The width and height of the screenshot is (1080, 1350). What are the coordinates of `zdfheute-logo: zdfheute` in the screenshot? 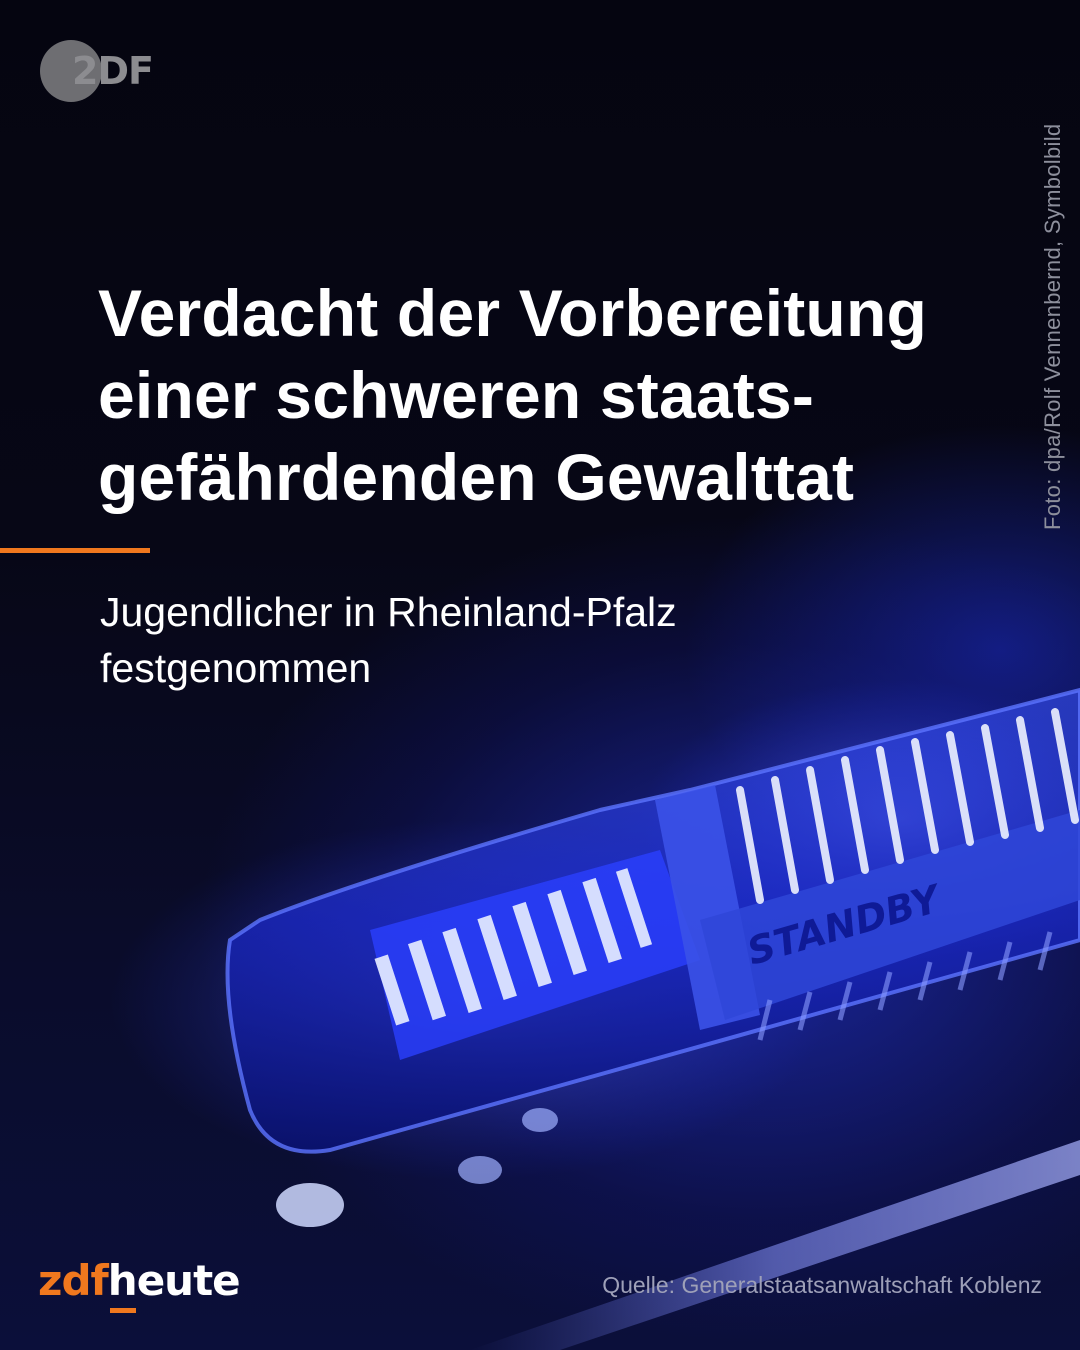 It's located at (139, 1286).